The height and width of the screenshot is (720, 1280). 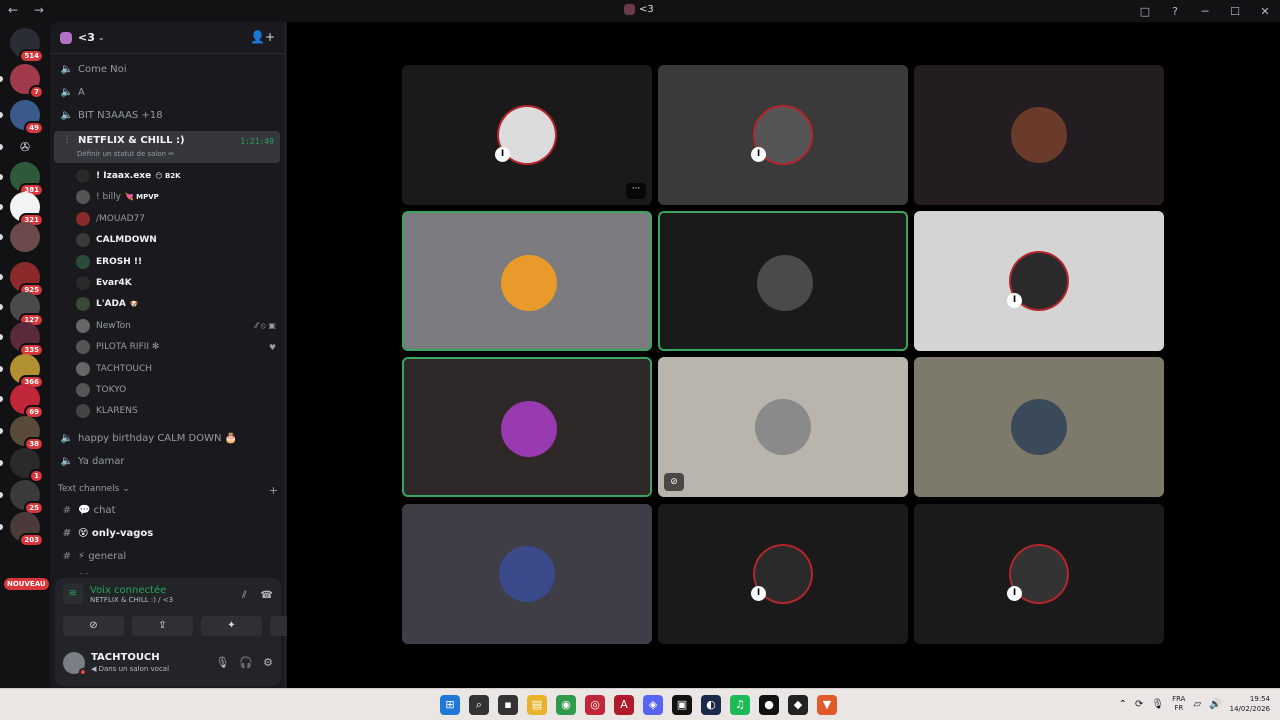 I want to click on participant-tile: I ···, so click(x=527, y=135).